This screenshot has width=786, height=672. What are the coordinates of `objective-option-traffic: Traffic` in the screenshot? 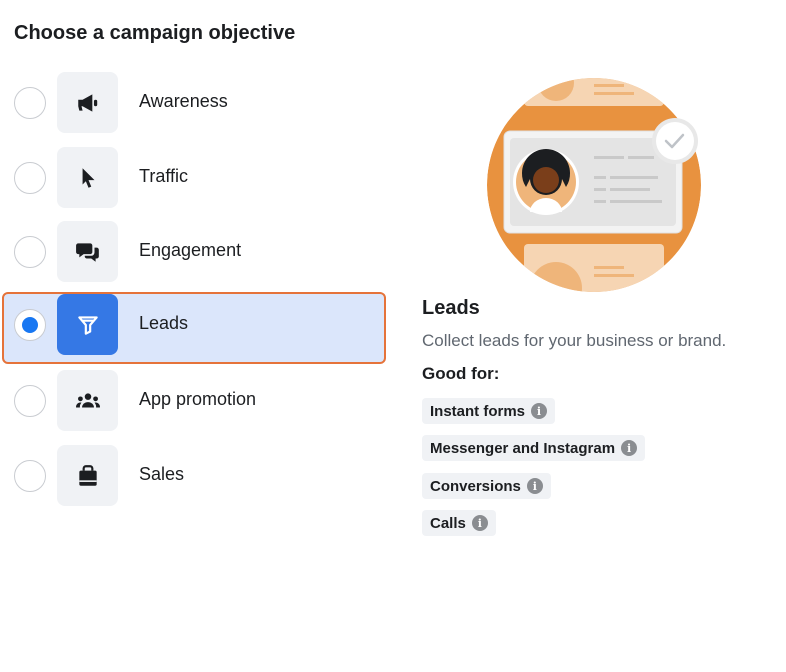 It's located at (194, 181).